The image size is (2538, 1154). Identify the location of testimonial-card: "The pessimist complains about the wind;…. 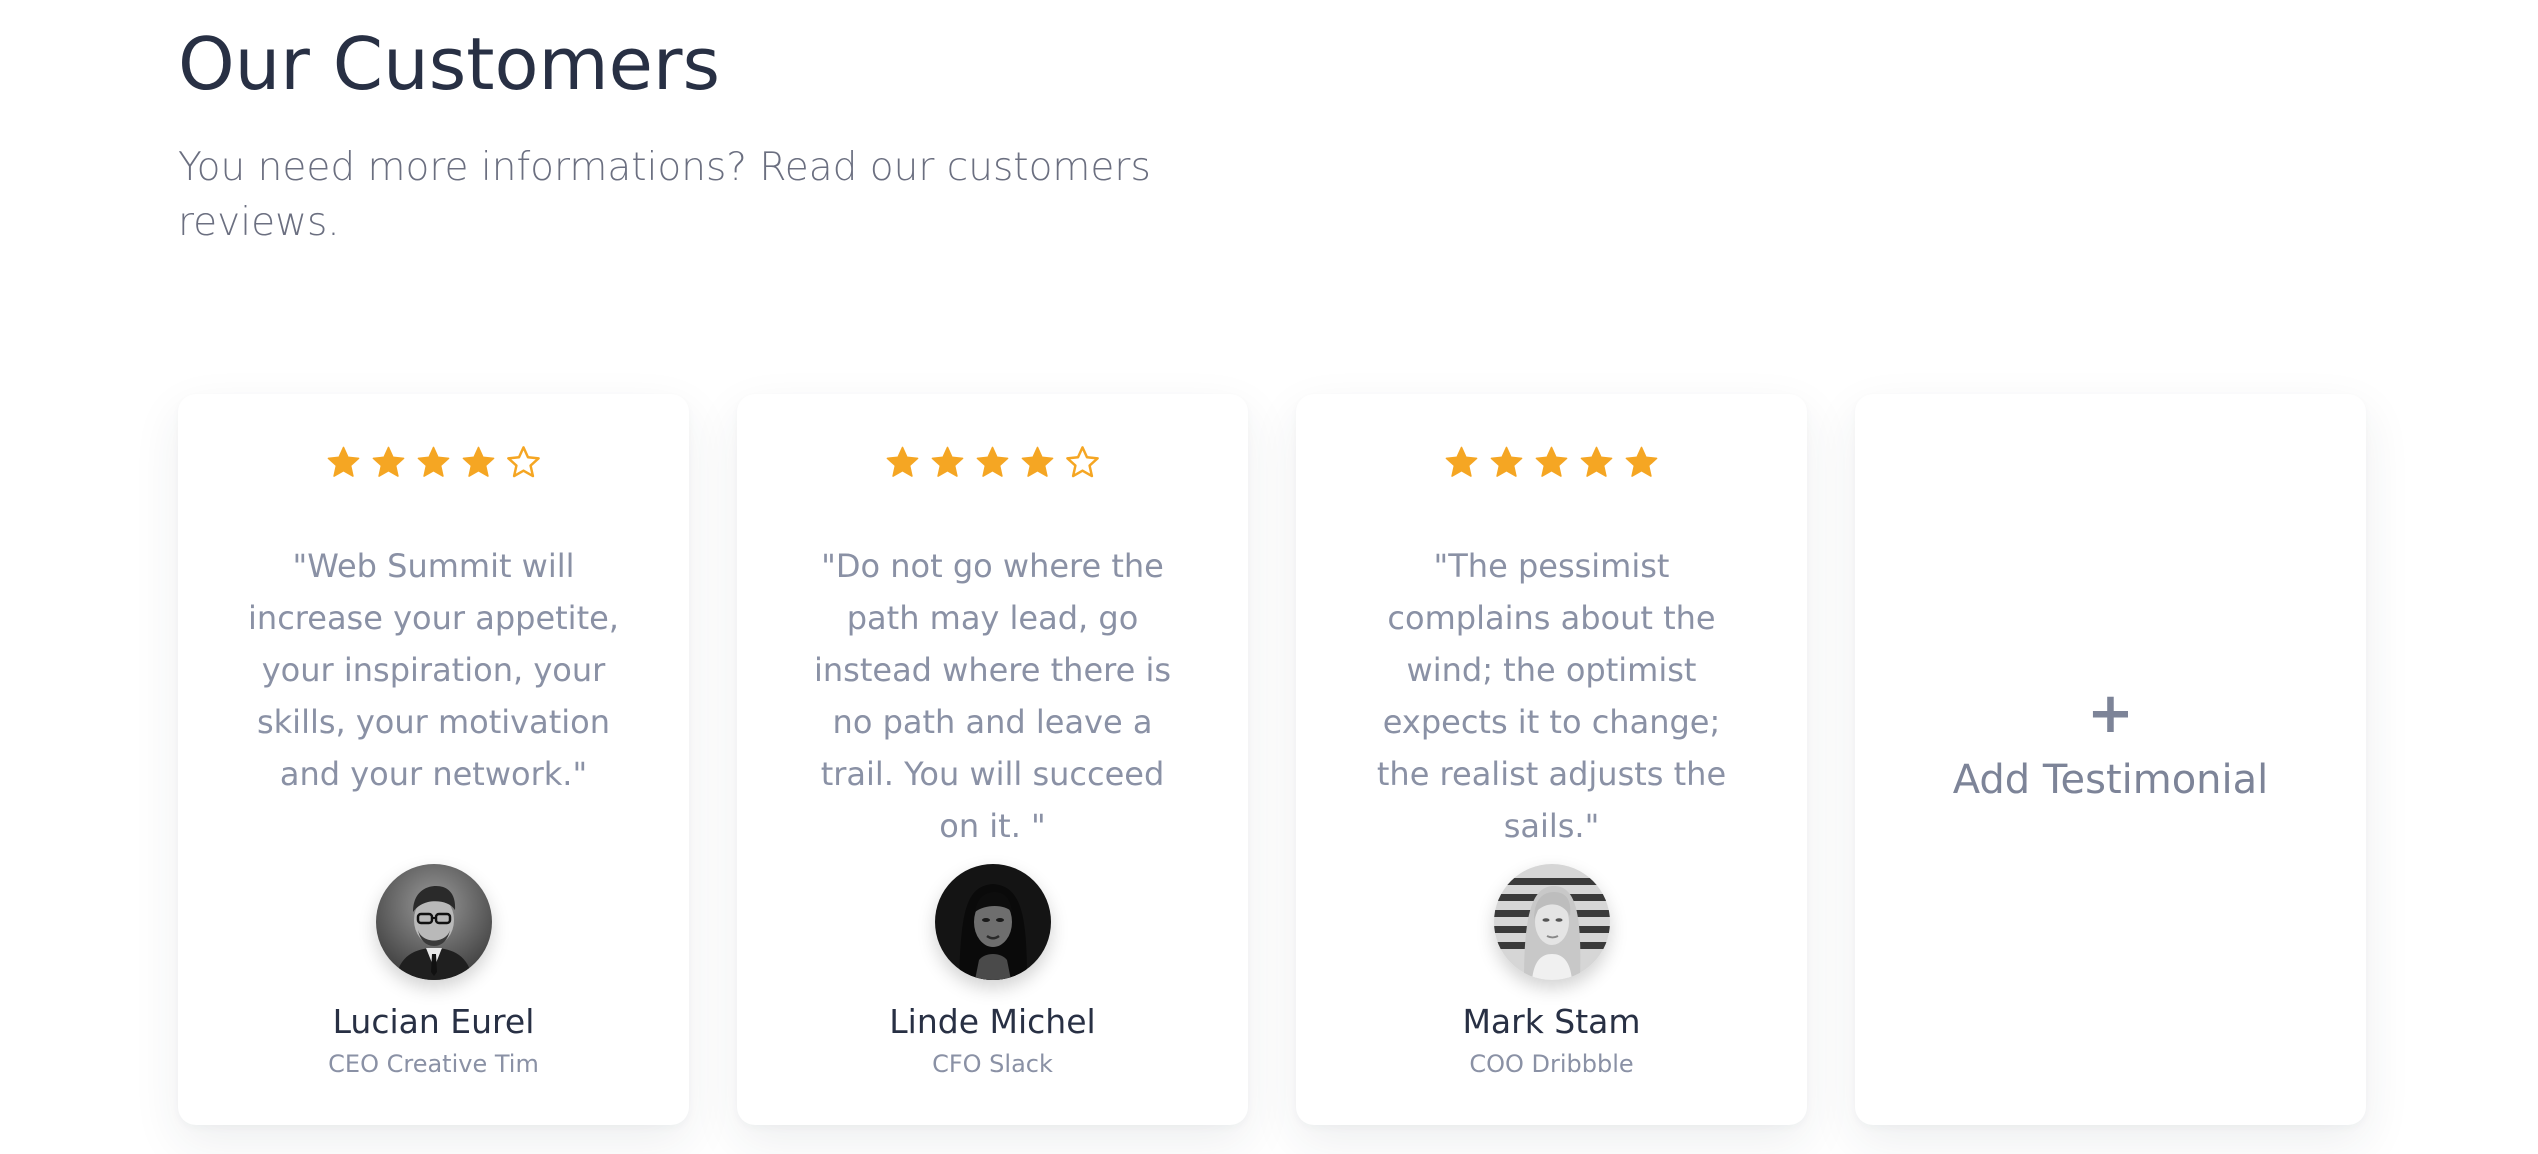
(1551, 759).